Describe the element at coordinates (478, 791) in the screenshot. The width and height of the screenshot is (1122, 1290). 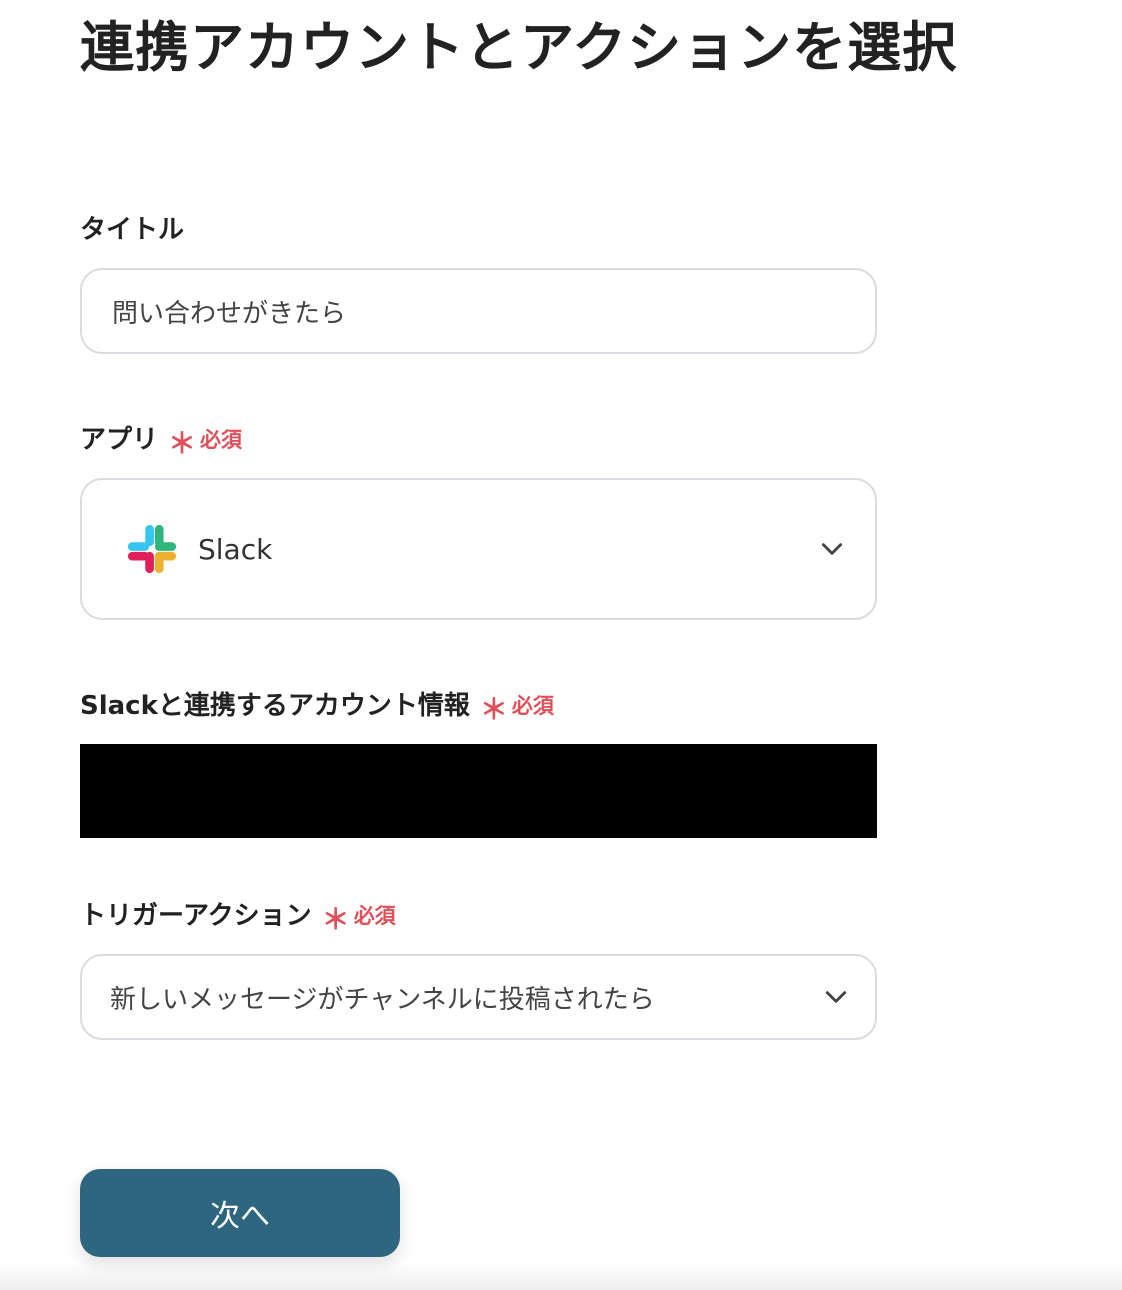
I see `account-select-redacted` at that location.